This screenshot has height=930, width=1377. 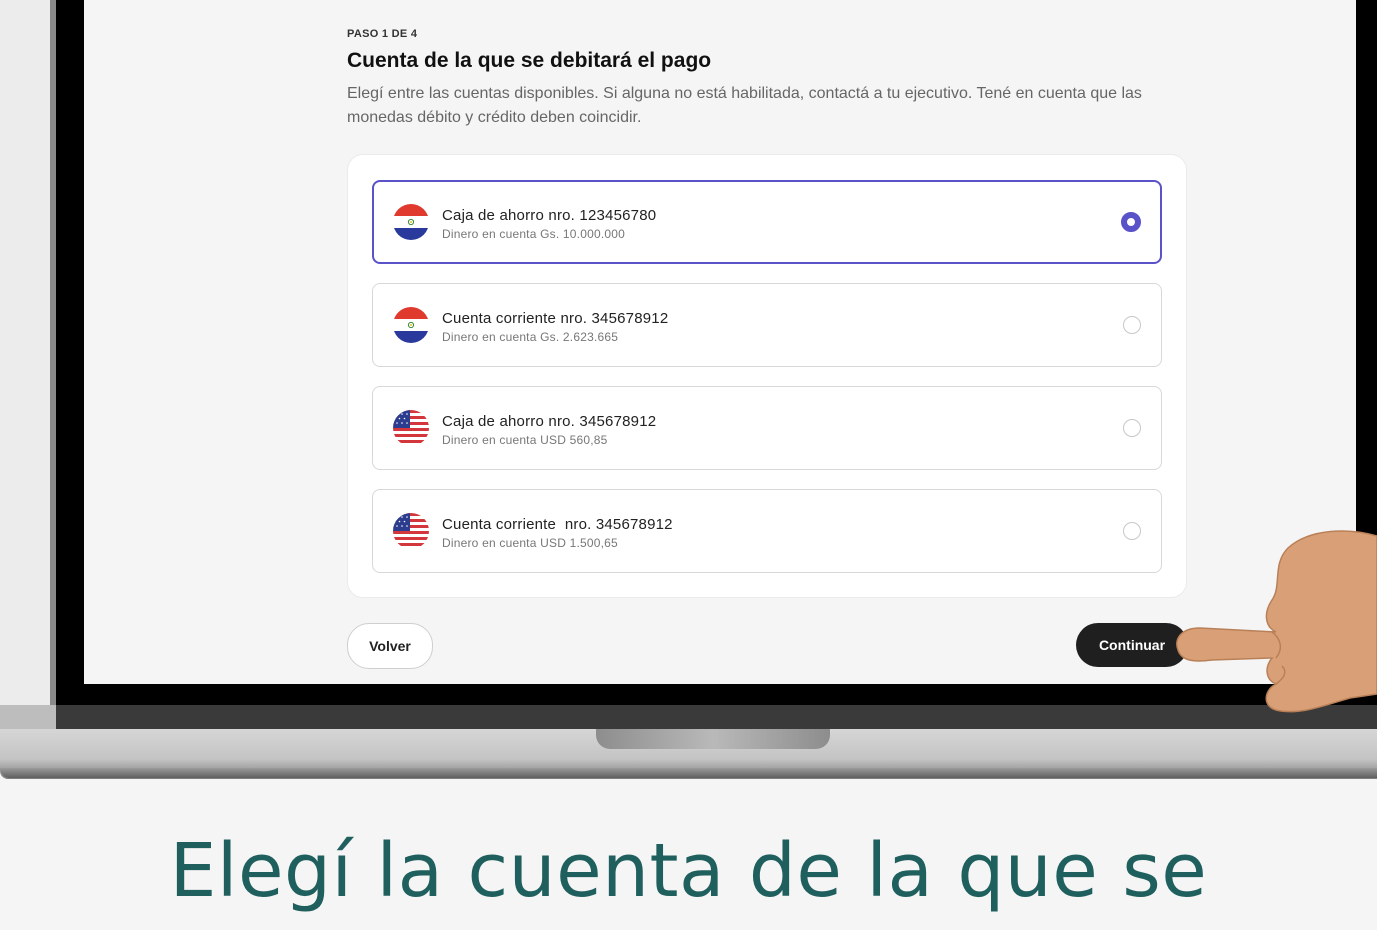 I want to click on background-left, so click(x=25, y=365).